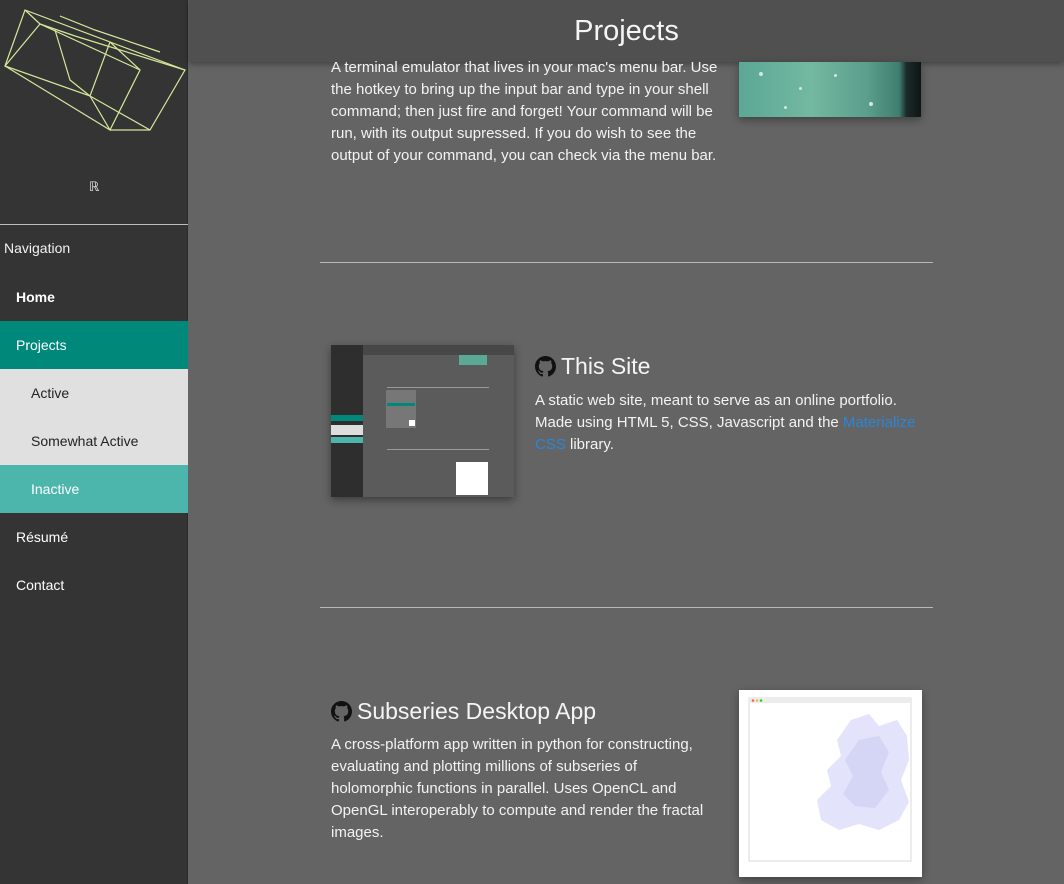 The width and height of the screenshot is (1064, 884). I want to click on description-text: library., so click(589, 444).